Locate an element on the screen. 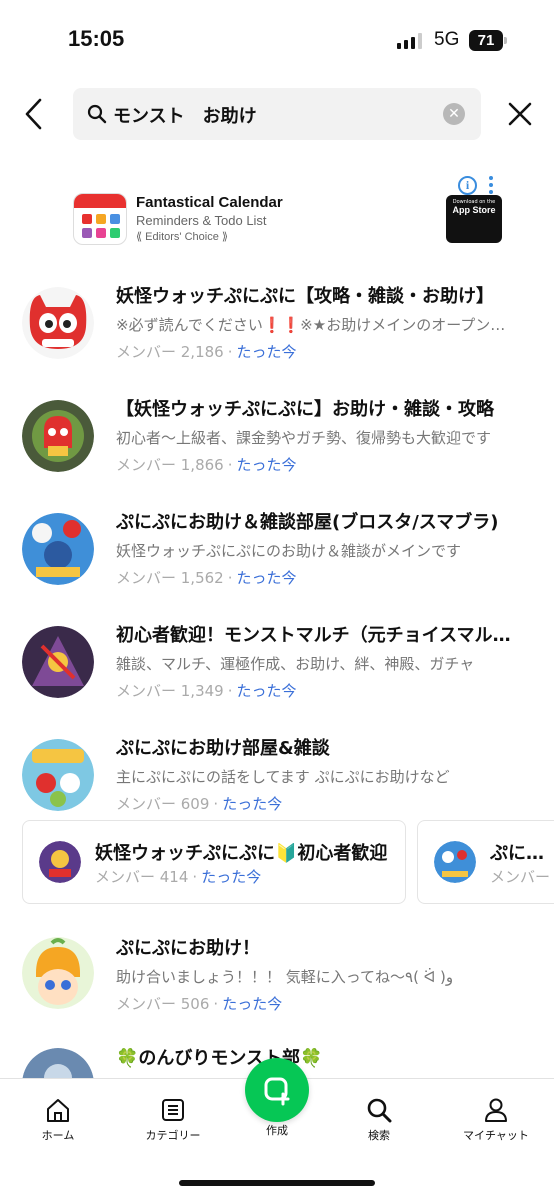 The height and width of the screenshot is (1200, 554). card-meta: メンバー is located at coordinates (520, 876).